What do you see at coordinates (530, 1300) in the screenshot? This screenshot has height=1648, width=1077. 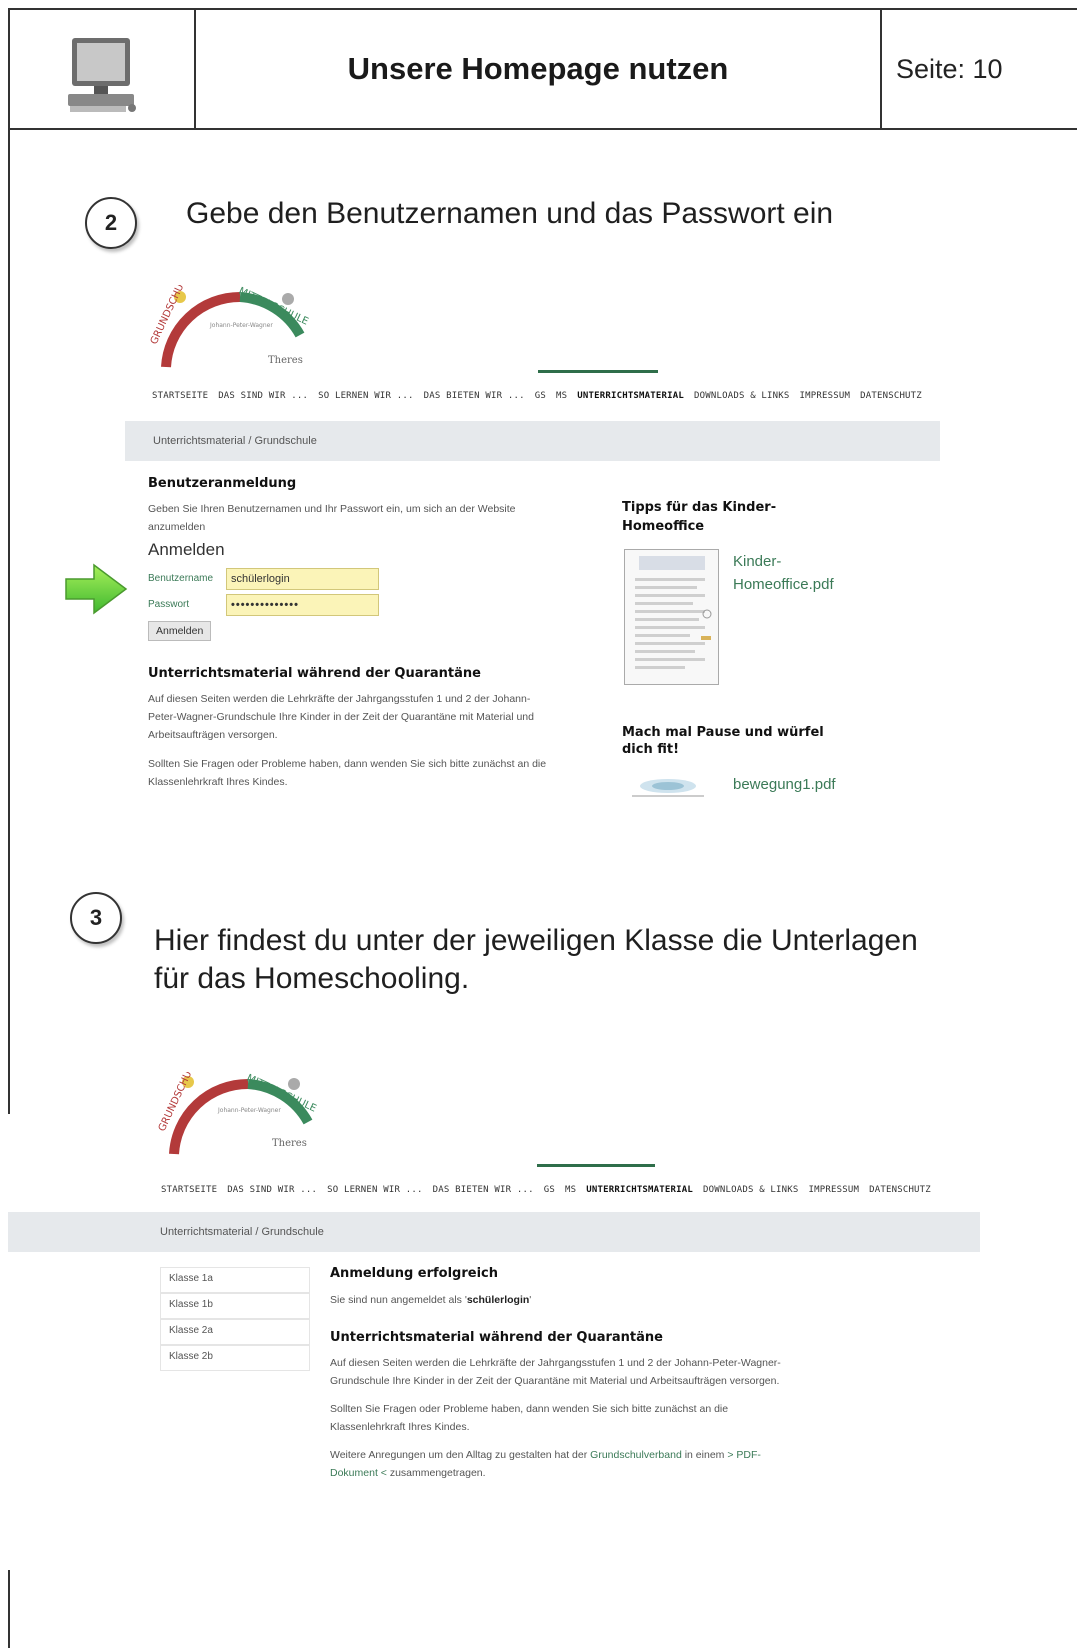 I see `logged-in-suffix: '` at bounding box center [530, 1300].